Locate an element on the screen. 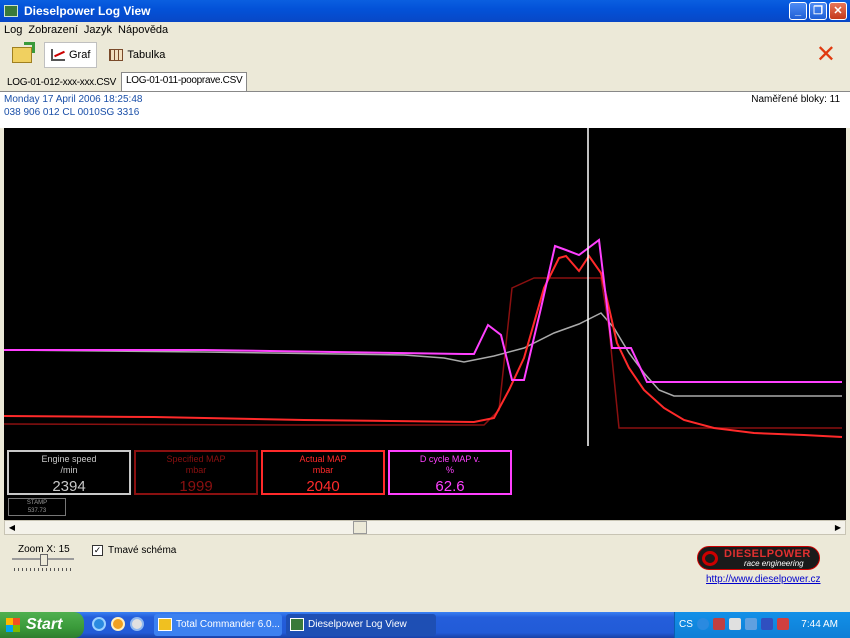 The width and height of the screenshot is (850, 638). specified-map-gauge: Specified MAP mbar 1999 is located at coordinates (196, 472).